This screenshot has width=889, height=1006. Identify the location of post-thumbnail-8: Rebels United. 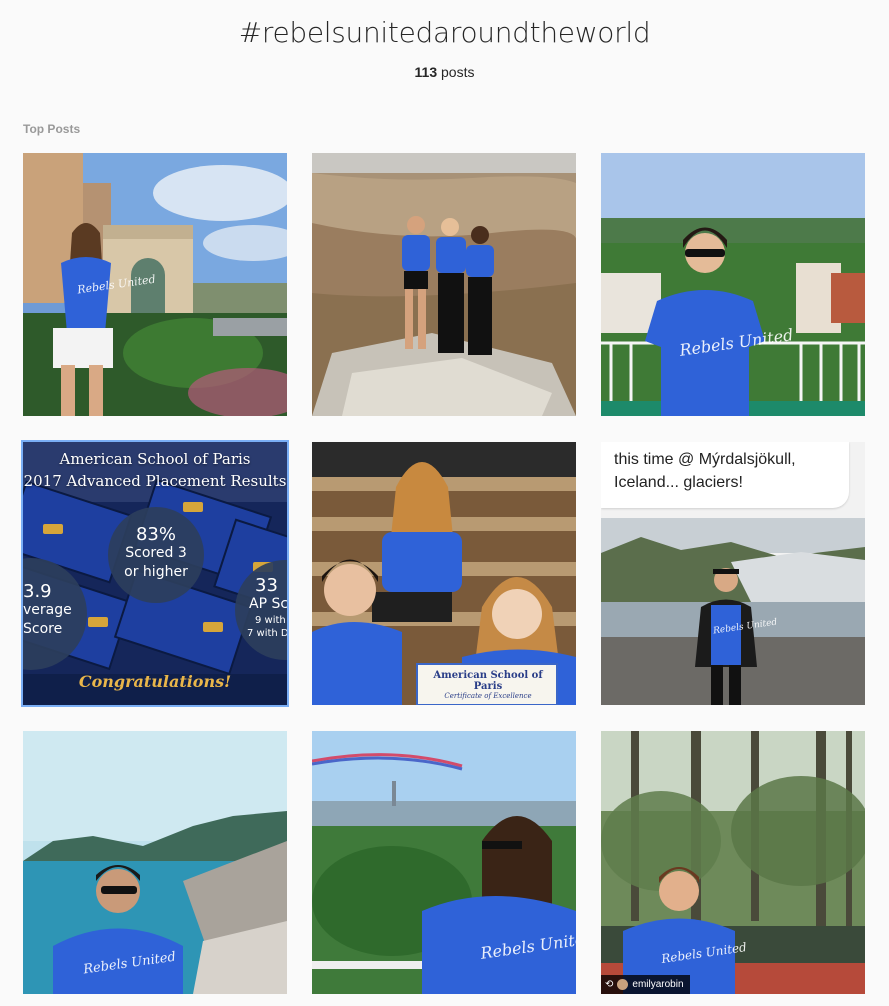
(444, 862).